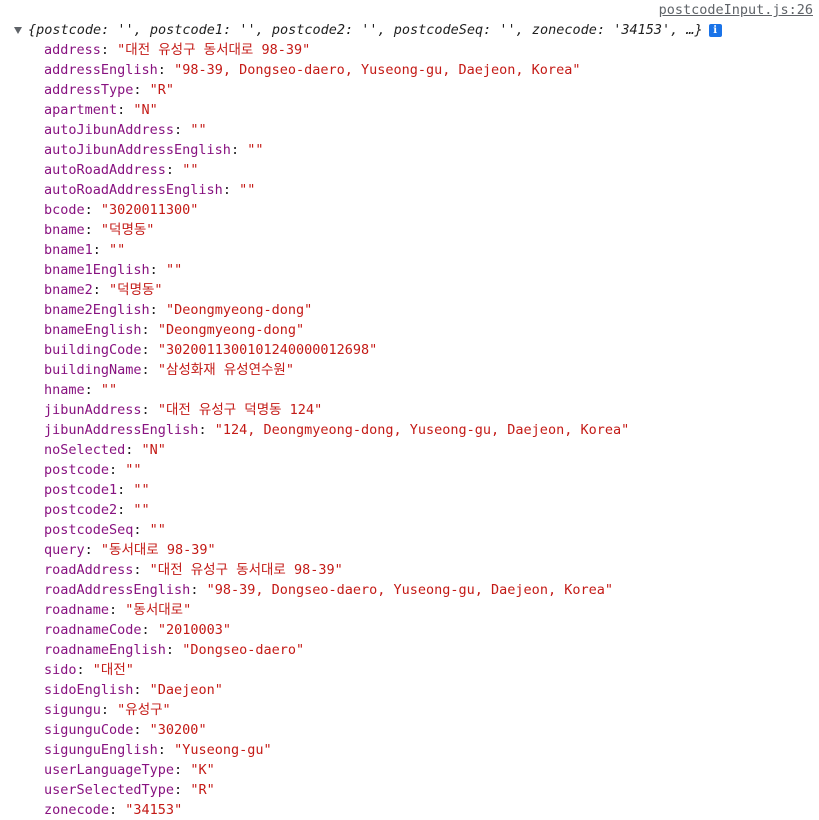  What do you see at coordinates (243, 650) in the screenshot?
I see `property-value: "Dongseo-daero"` at bounding box center [243, 650].